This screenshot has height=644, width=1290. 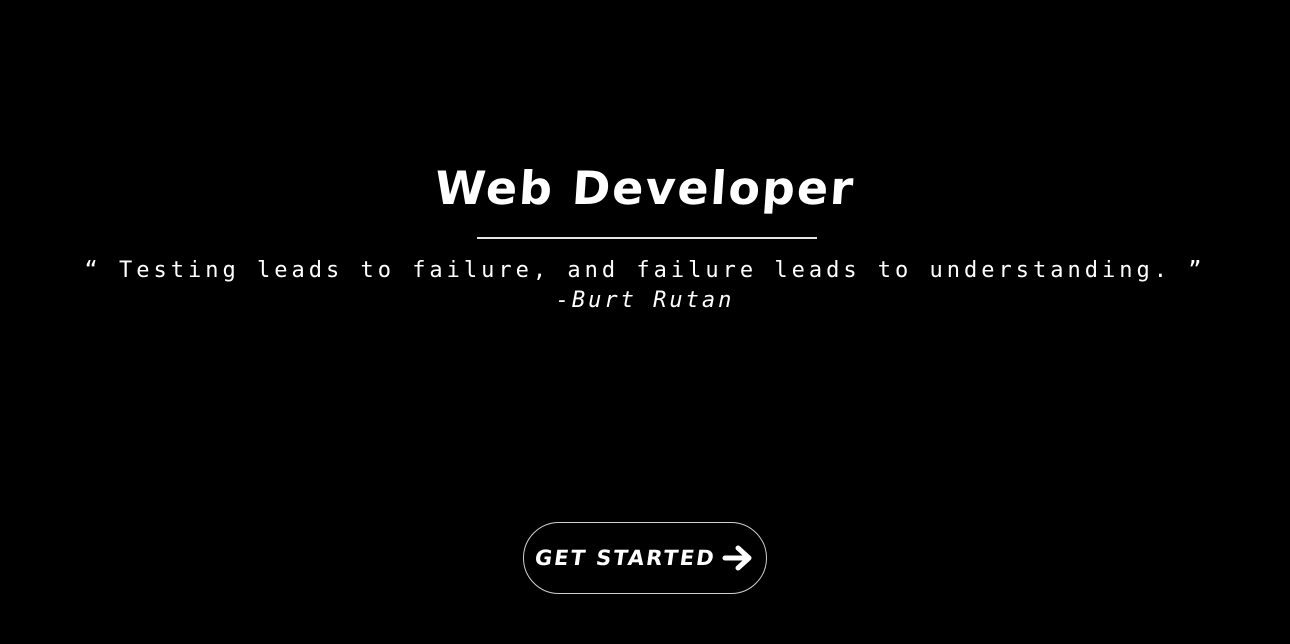 I want to click on arrow-right-icon, so click(x=738, y=558).